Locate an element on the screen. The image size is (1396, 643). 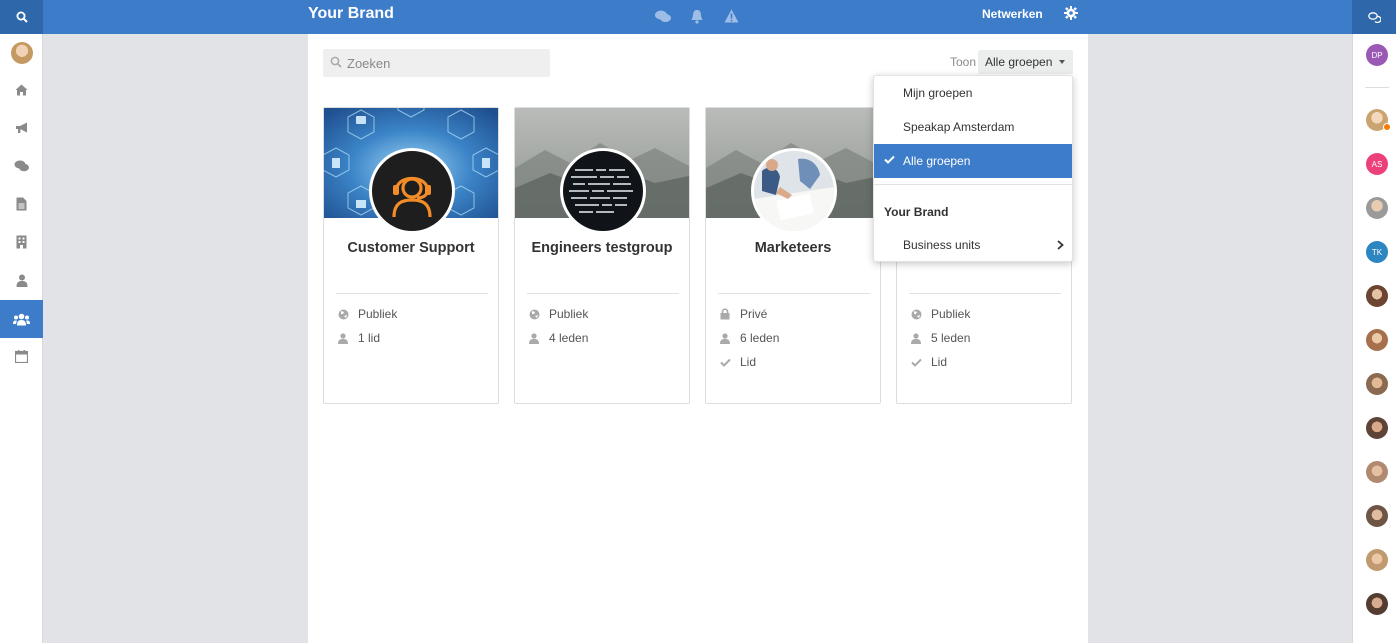
warning-icon is located at coordinates (731, 16).